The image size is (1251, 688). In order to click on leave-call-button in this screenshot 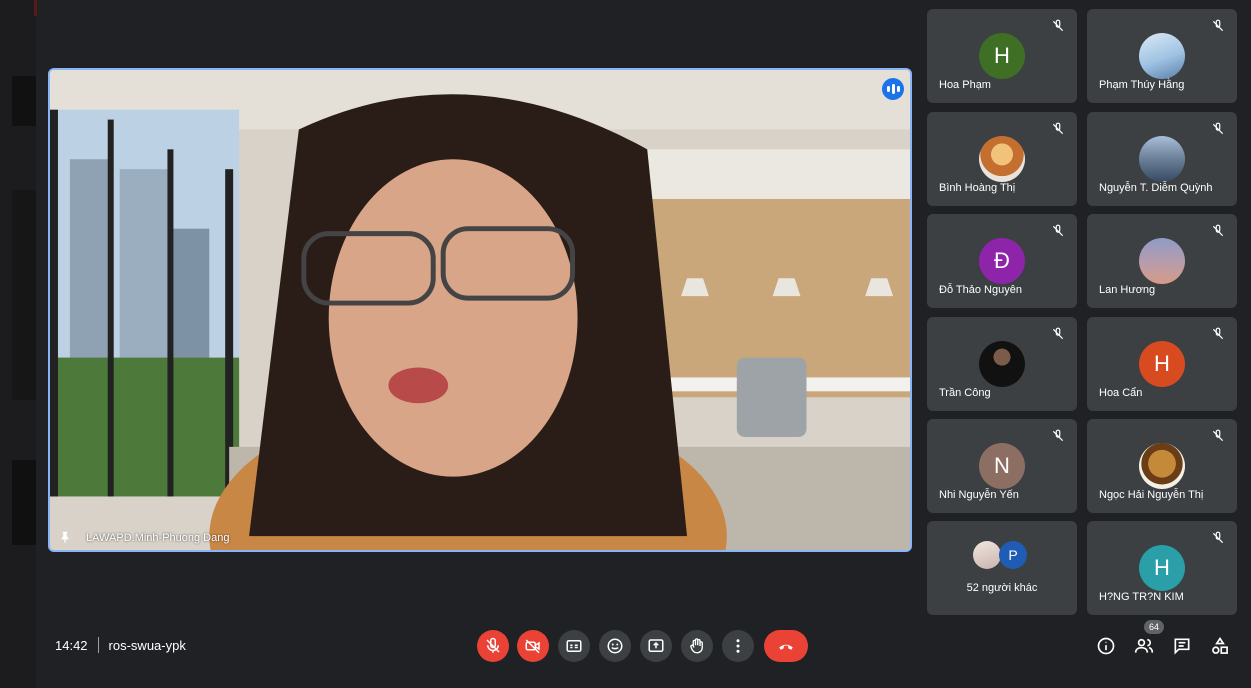, I will do `click(786, 646)`.